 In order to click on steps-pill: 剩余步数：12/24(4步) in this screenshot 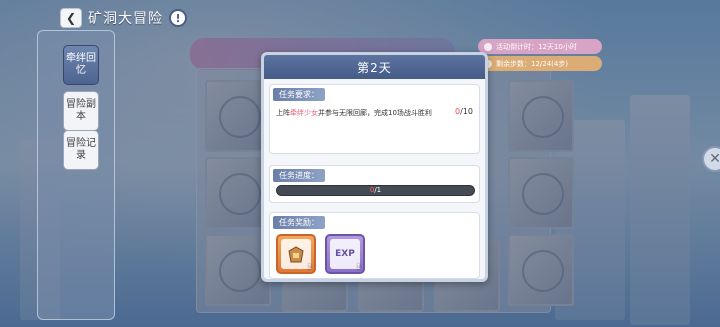, I will do `click(540, 63)`.